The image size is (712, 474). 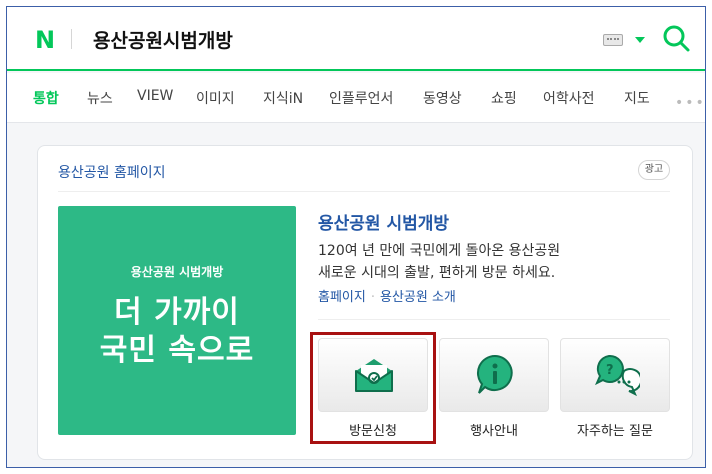 What do you see at coordinates (361, 98) in the screenshot?
I see `tab-influencer: 인플루언서` at bounding box center [361, 98].